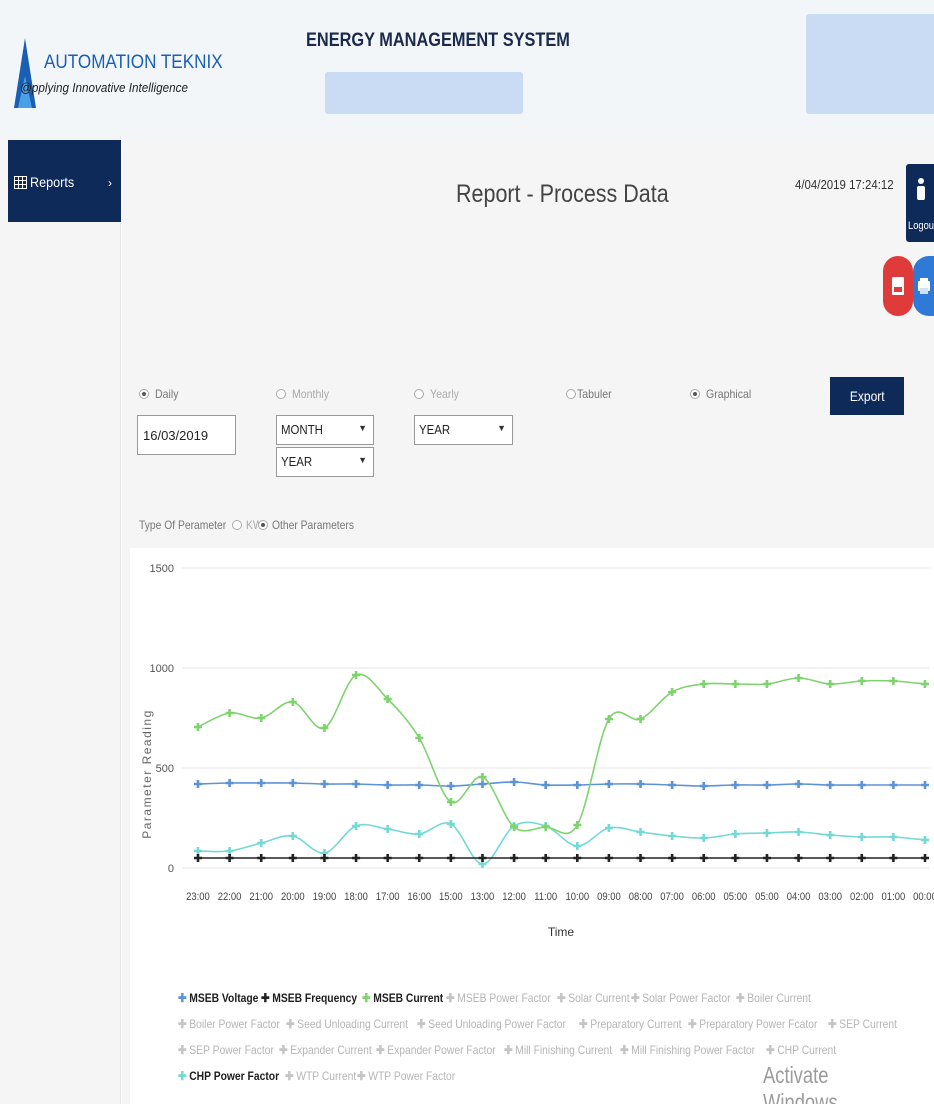 Image resolution: width=934 pixels, height=1104 pixels. Describe the element at coordinates (773, 998) in the screenshot. I see `legend-item-boiler-current: ✚ Boiler Current` at that location.